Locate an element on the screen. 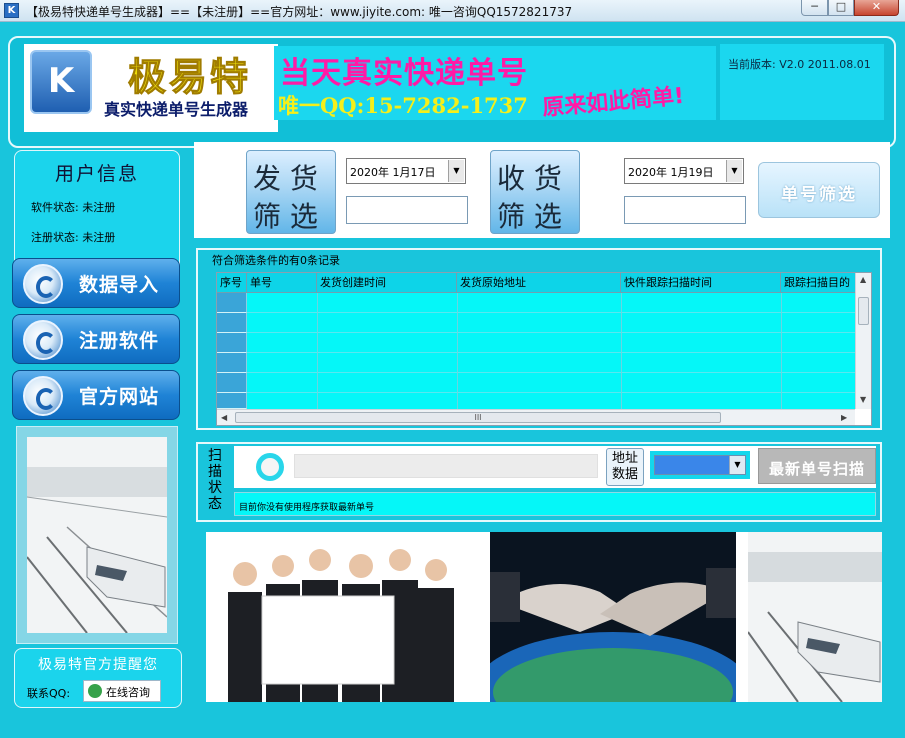  table-body is located at coordinates (536, 351).